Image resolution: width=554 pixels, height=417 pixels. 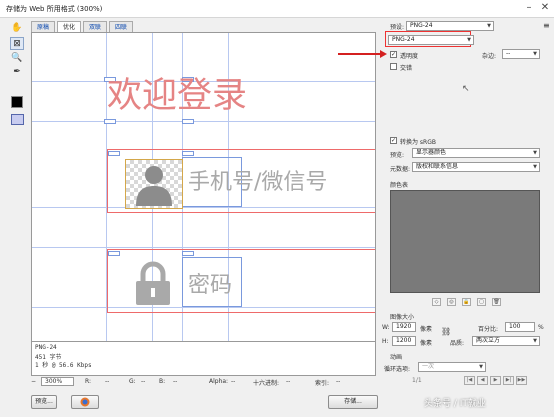 I want to click on link-proportions-icon: ⛓, so click(x=446, y=331).